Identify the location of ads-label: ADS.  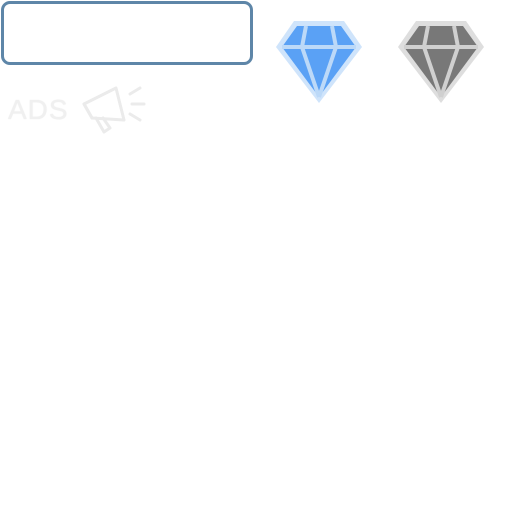
(38, 109).